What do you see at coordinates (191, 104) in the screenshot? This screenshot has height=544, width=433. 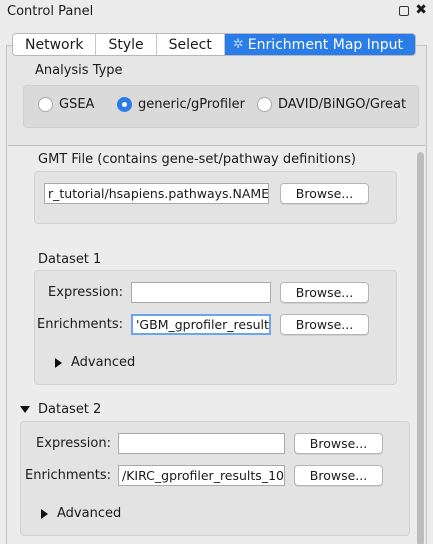 I see `radio-label: generic/gProfiler` at bounding box center [191, 104].